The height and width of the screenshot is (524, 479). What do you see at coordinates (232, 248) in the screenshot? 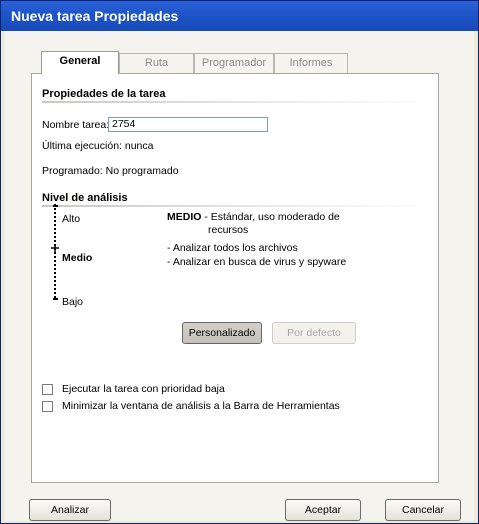
I see `level-bullet-all-files: - Analizar todos los archivos` at bounding box center [232, 248].